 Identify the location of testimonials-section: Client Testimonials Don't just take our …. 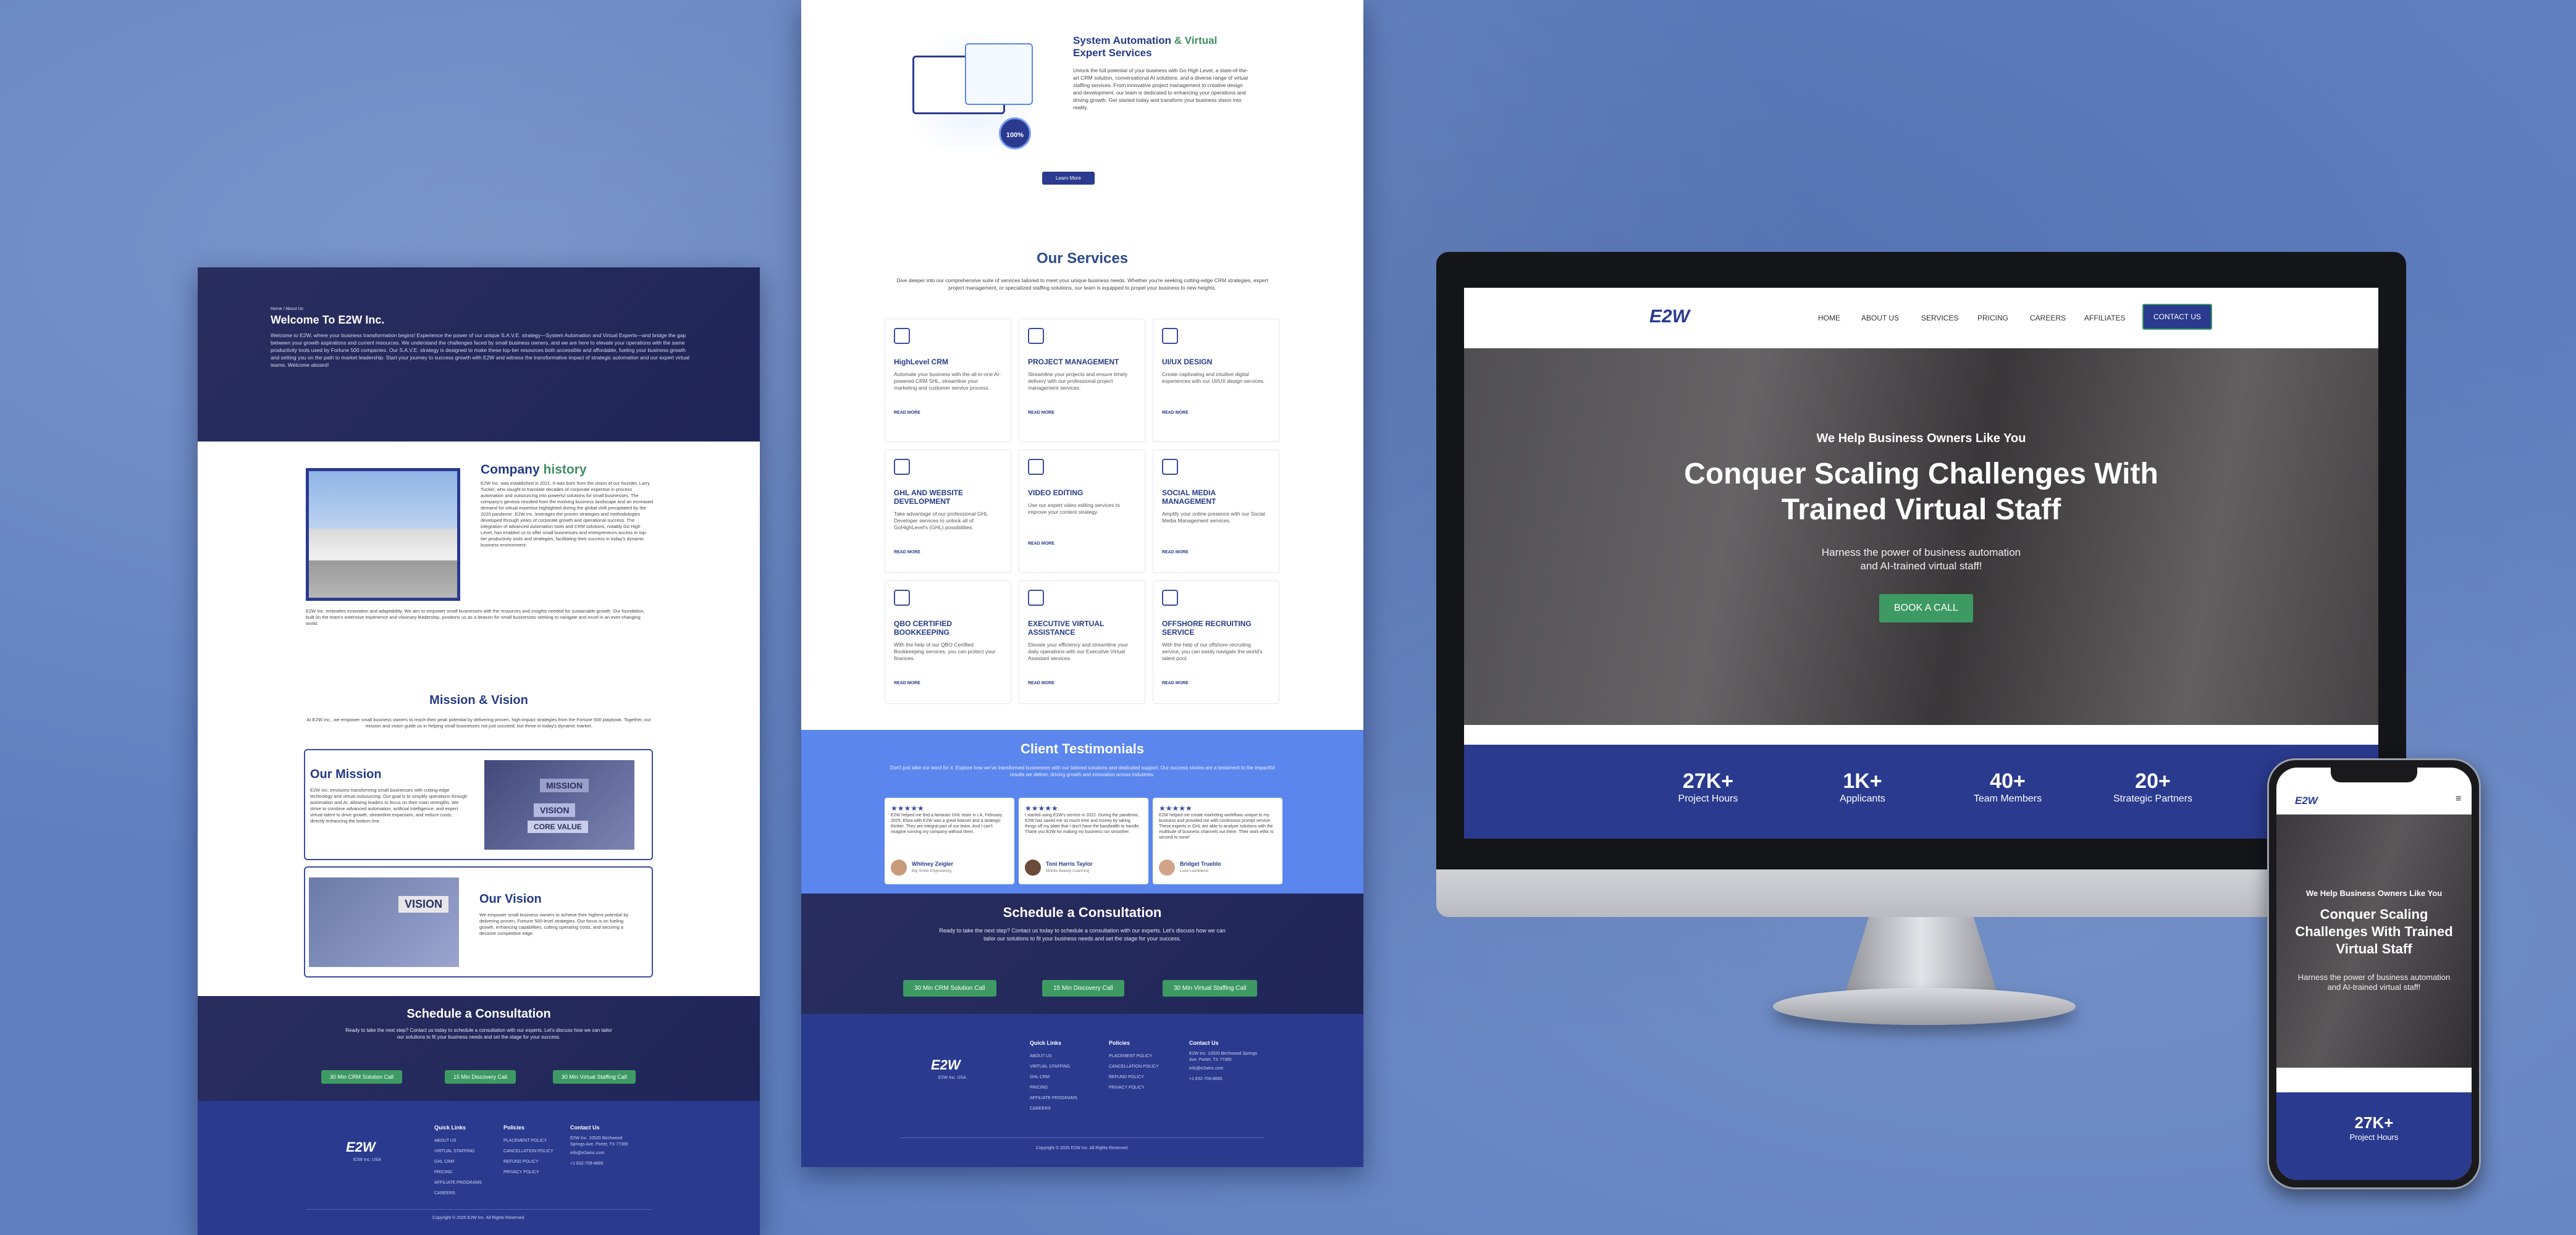
(1082, 812).